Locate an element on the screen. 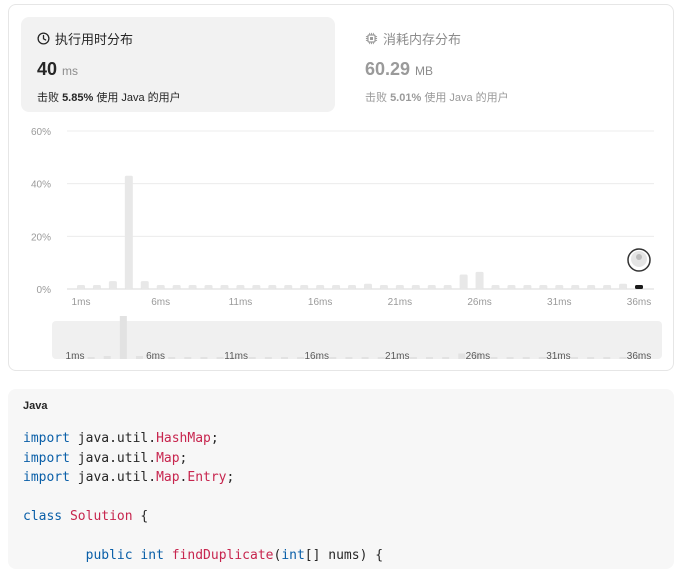 The height and width of the screenshot is (569, 691). x-tick-label: 6ms is located at coordinates (160, 302).